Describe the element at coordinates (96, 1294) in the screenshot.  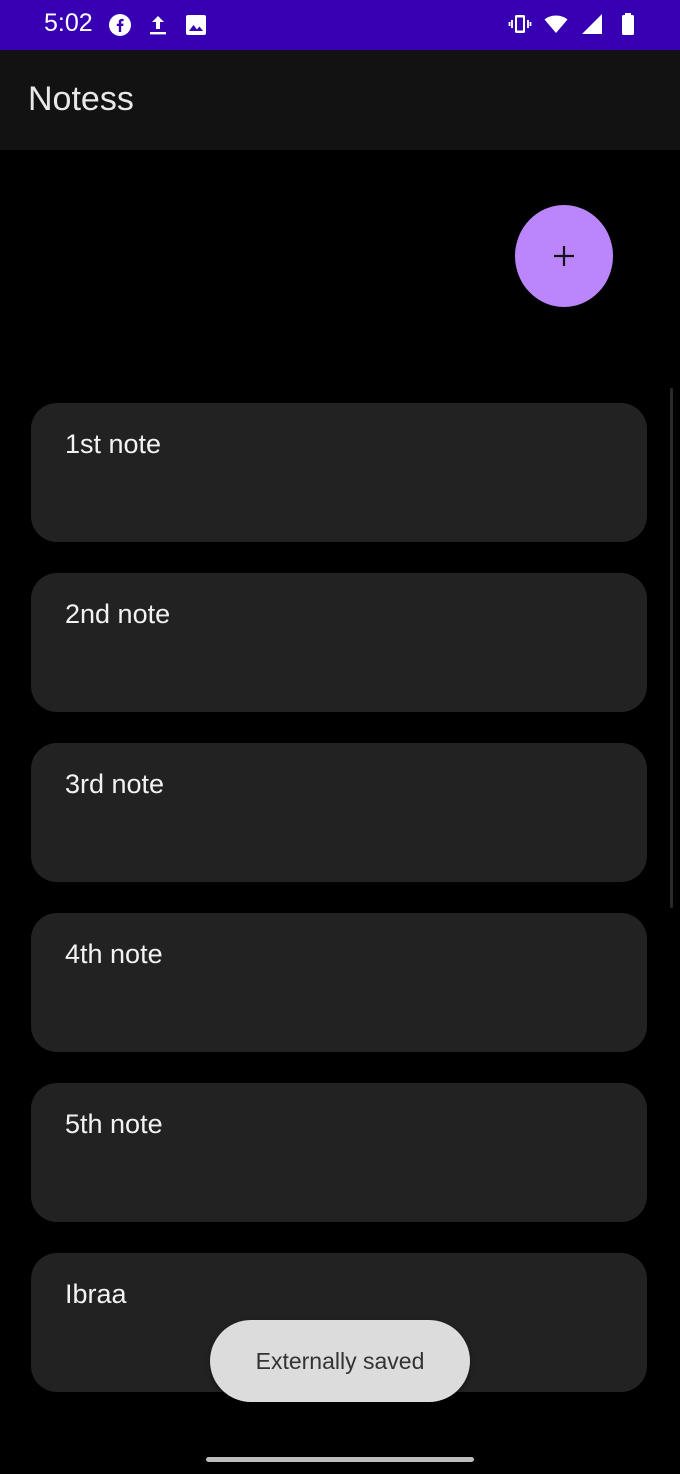
I see `note-title: Ibraa` at that location.